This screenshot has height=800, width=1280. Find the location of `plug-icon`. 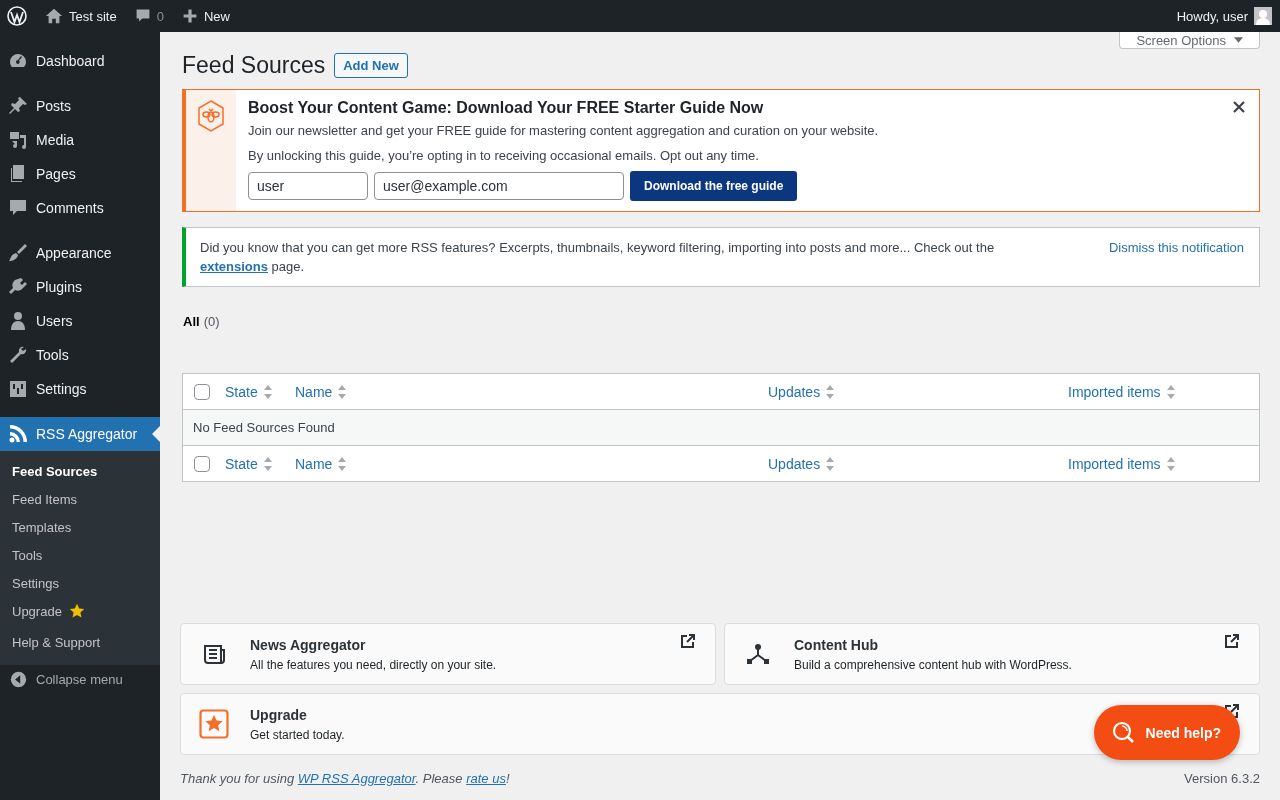

plug-icon is located at coordinates (18, 287).